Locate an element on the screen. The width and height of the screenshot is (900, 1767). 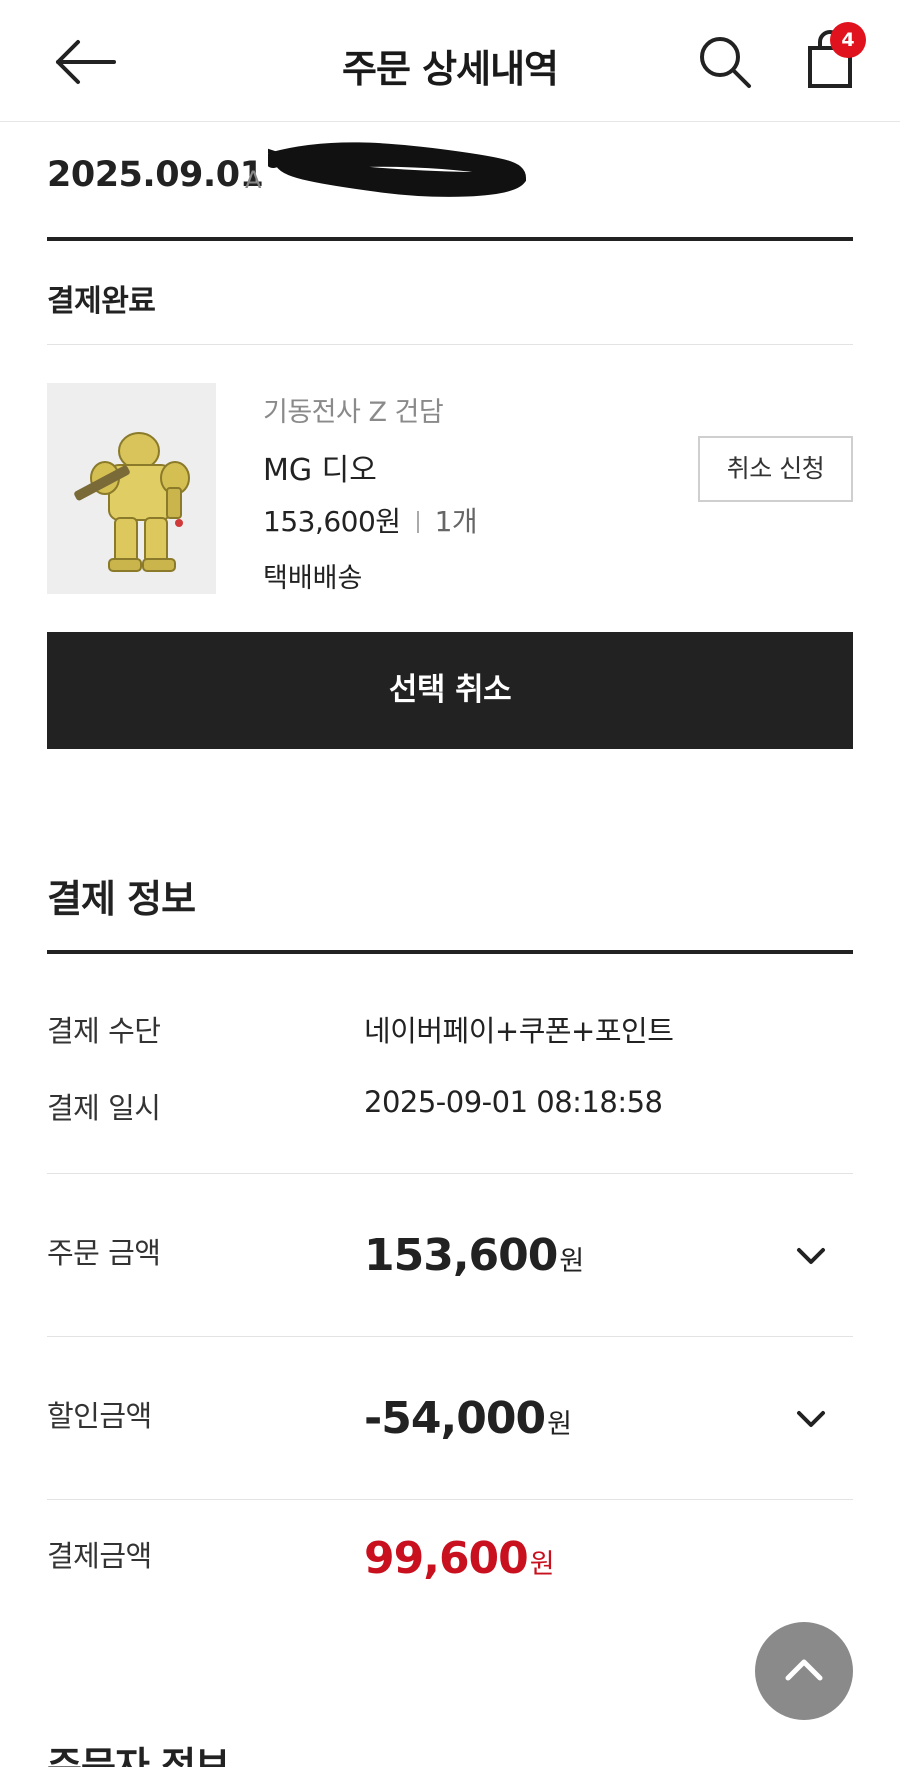
select-cancel-button: 선택 취소 is located at coordinates (450, 690).